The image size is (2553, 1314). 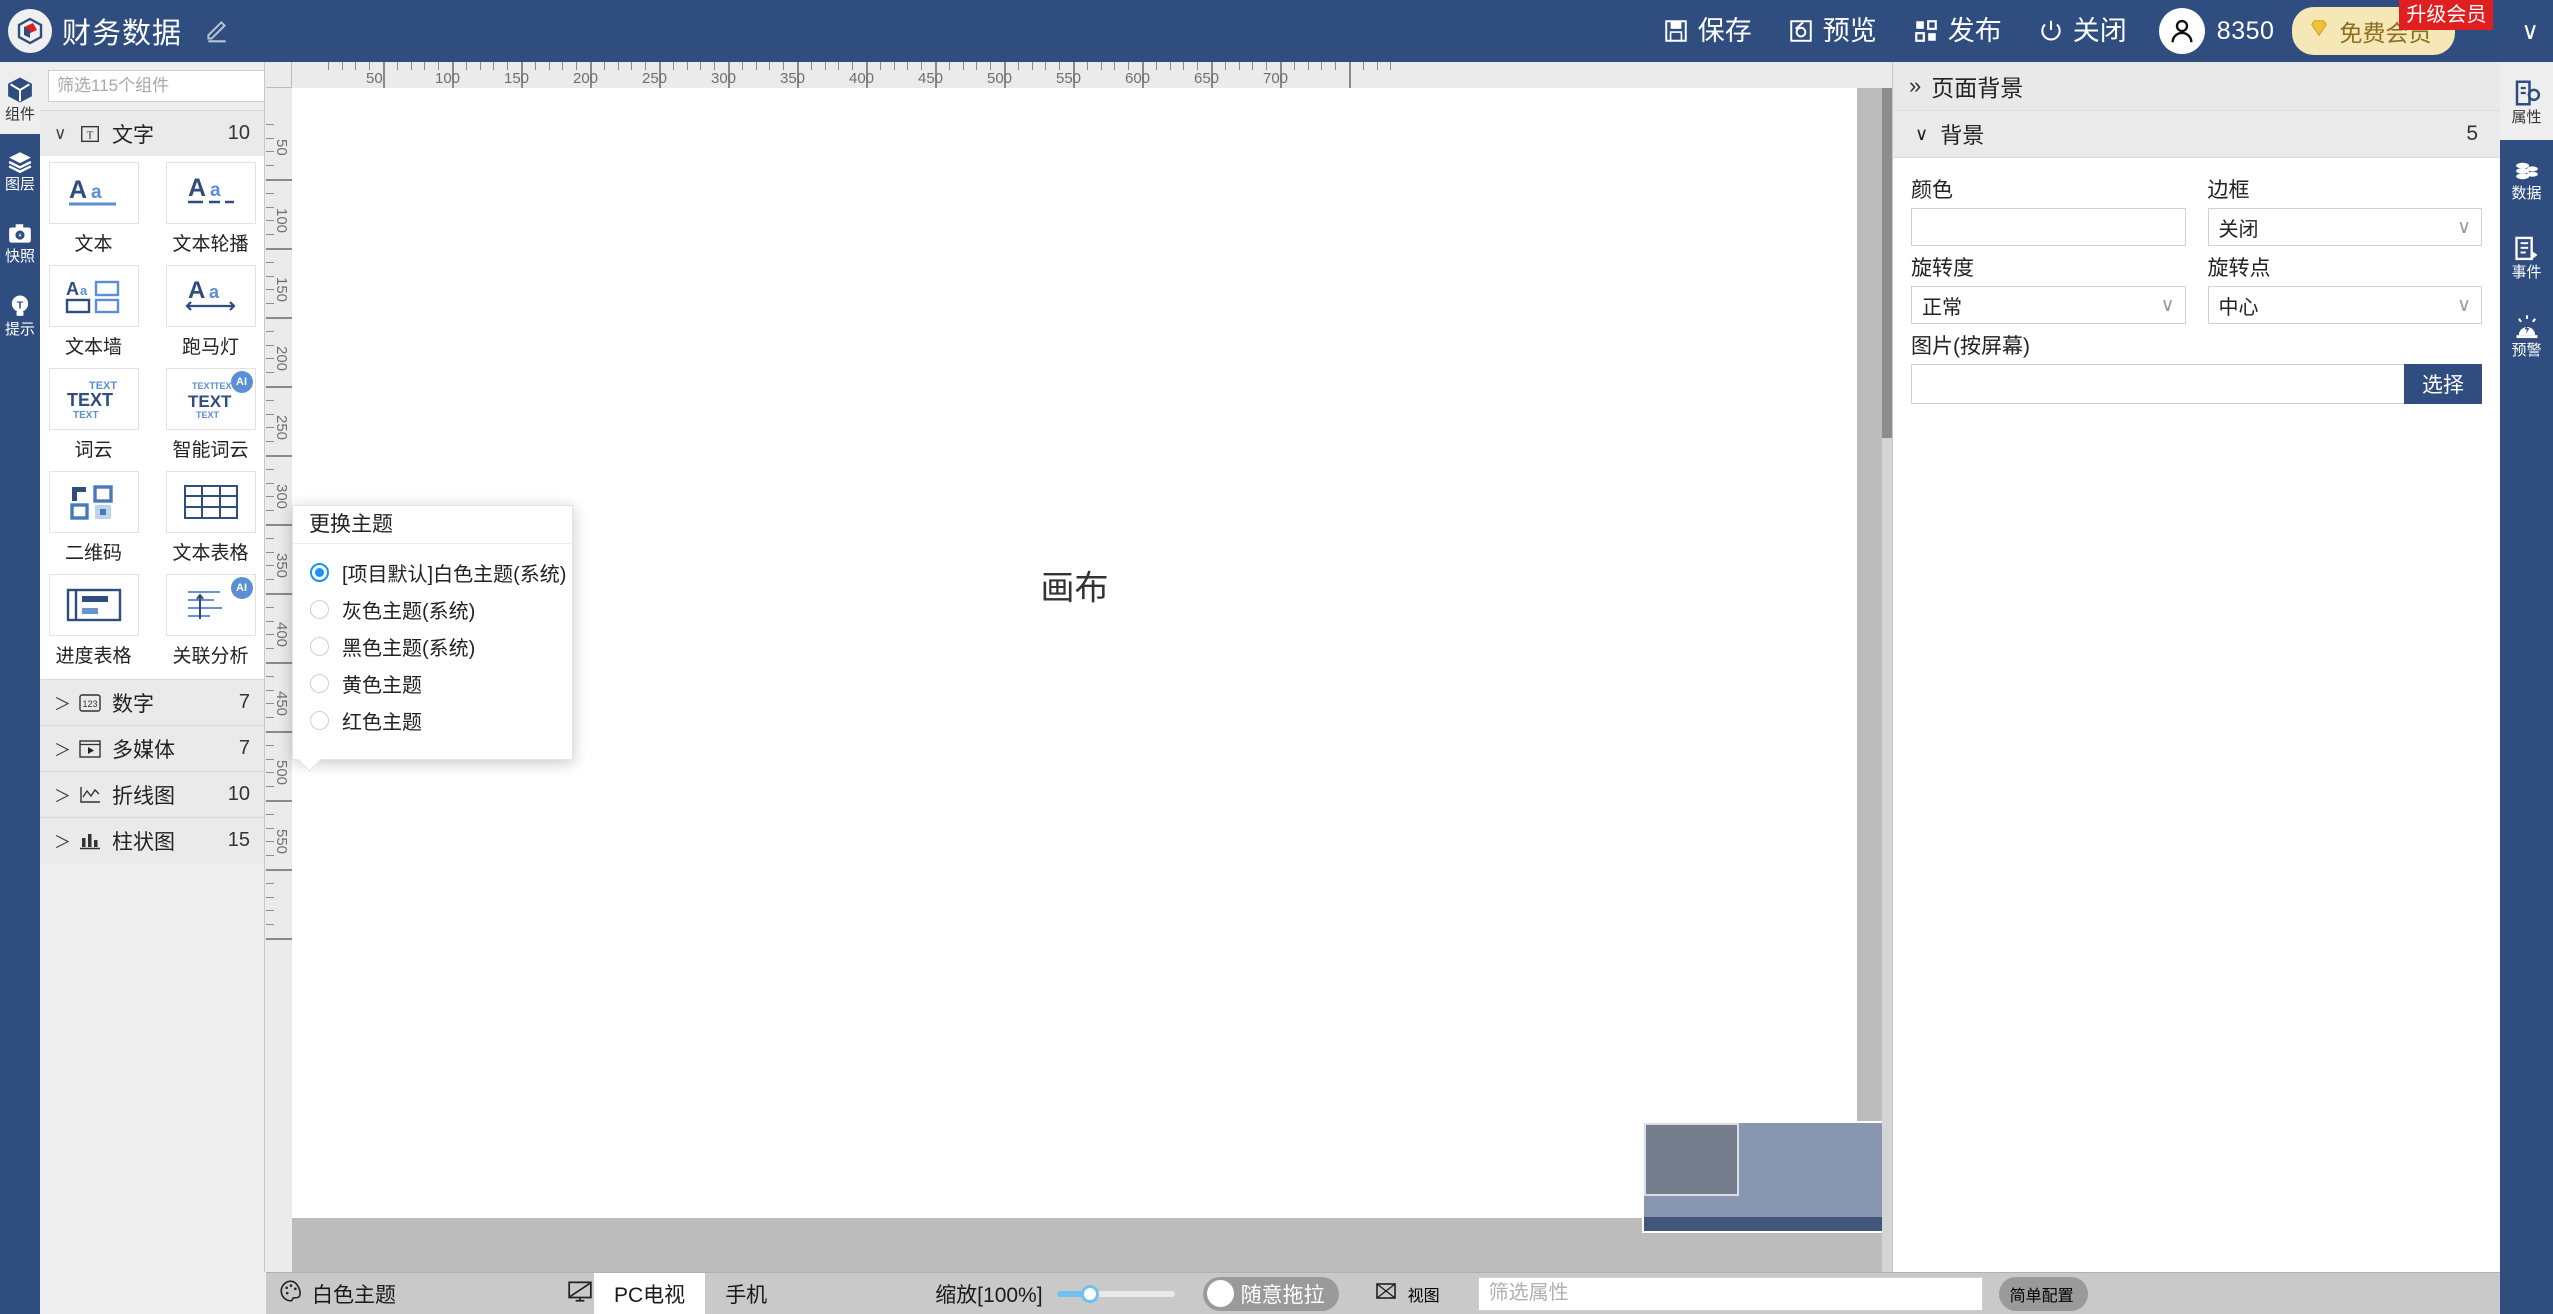 What do you see at coordinates (586, 78) in the screenshot?
I see `ruler-label: 200` at bounding box center [586, 78].